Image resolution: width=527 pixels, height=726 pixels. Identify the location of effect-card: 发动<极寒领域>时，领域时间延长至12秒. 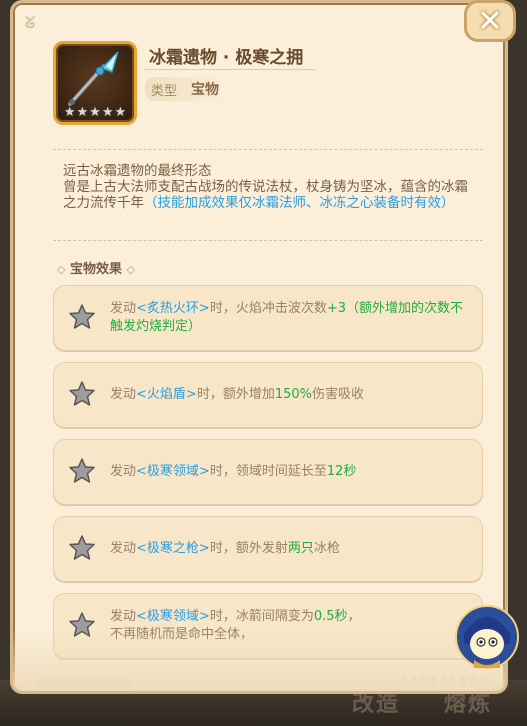
(268, 472).